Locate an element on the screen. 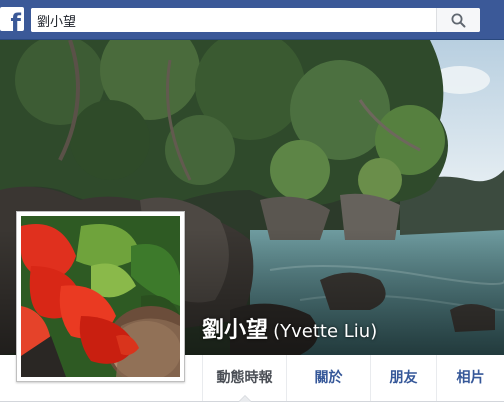 This screenshot has width=504, height=402. tab-about: 關於 is located at coordinates (328, 378).